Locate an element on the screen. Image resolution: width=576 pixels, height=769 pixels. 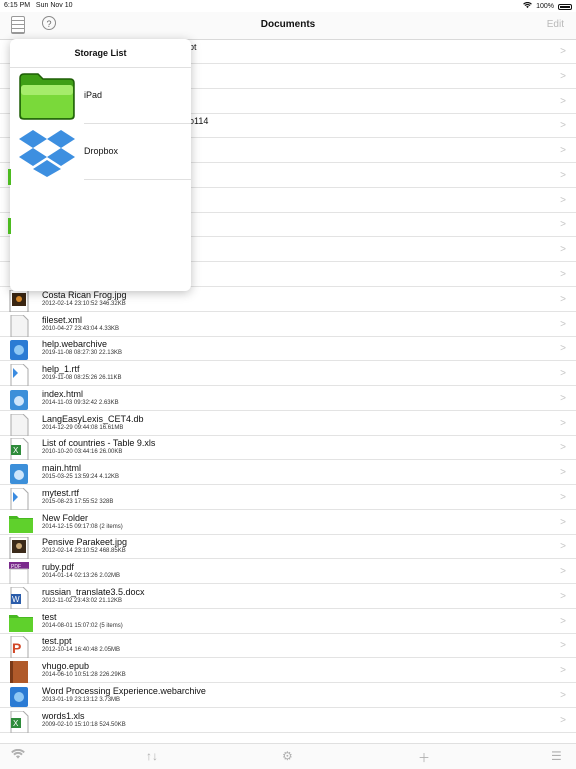
storage-item-label: iPad is located at coordinates (93, 95).